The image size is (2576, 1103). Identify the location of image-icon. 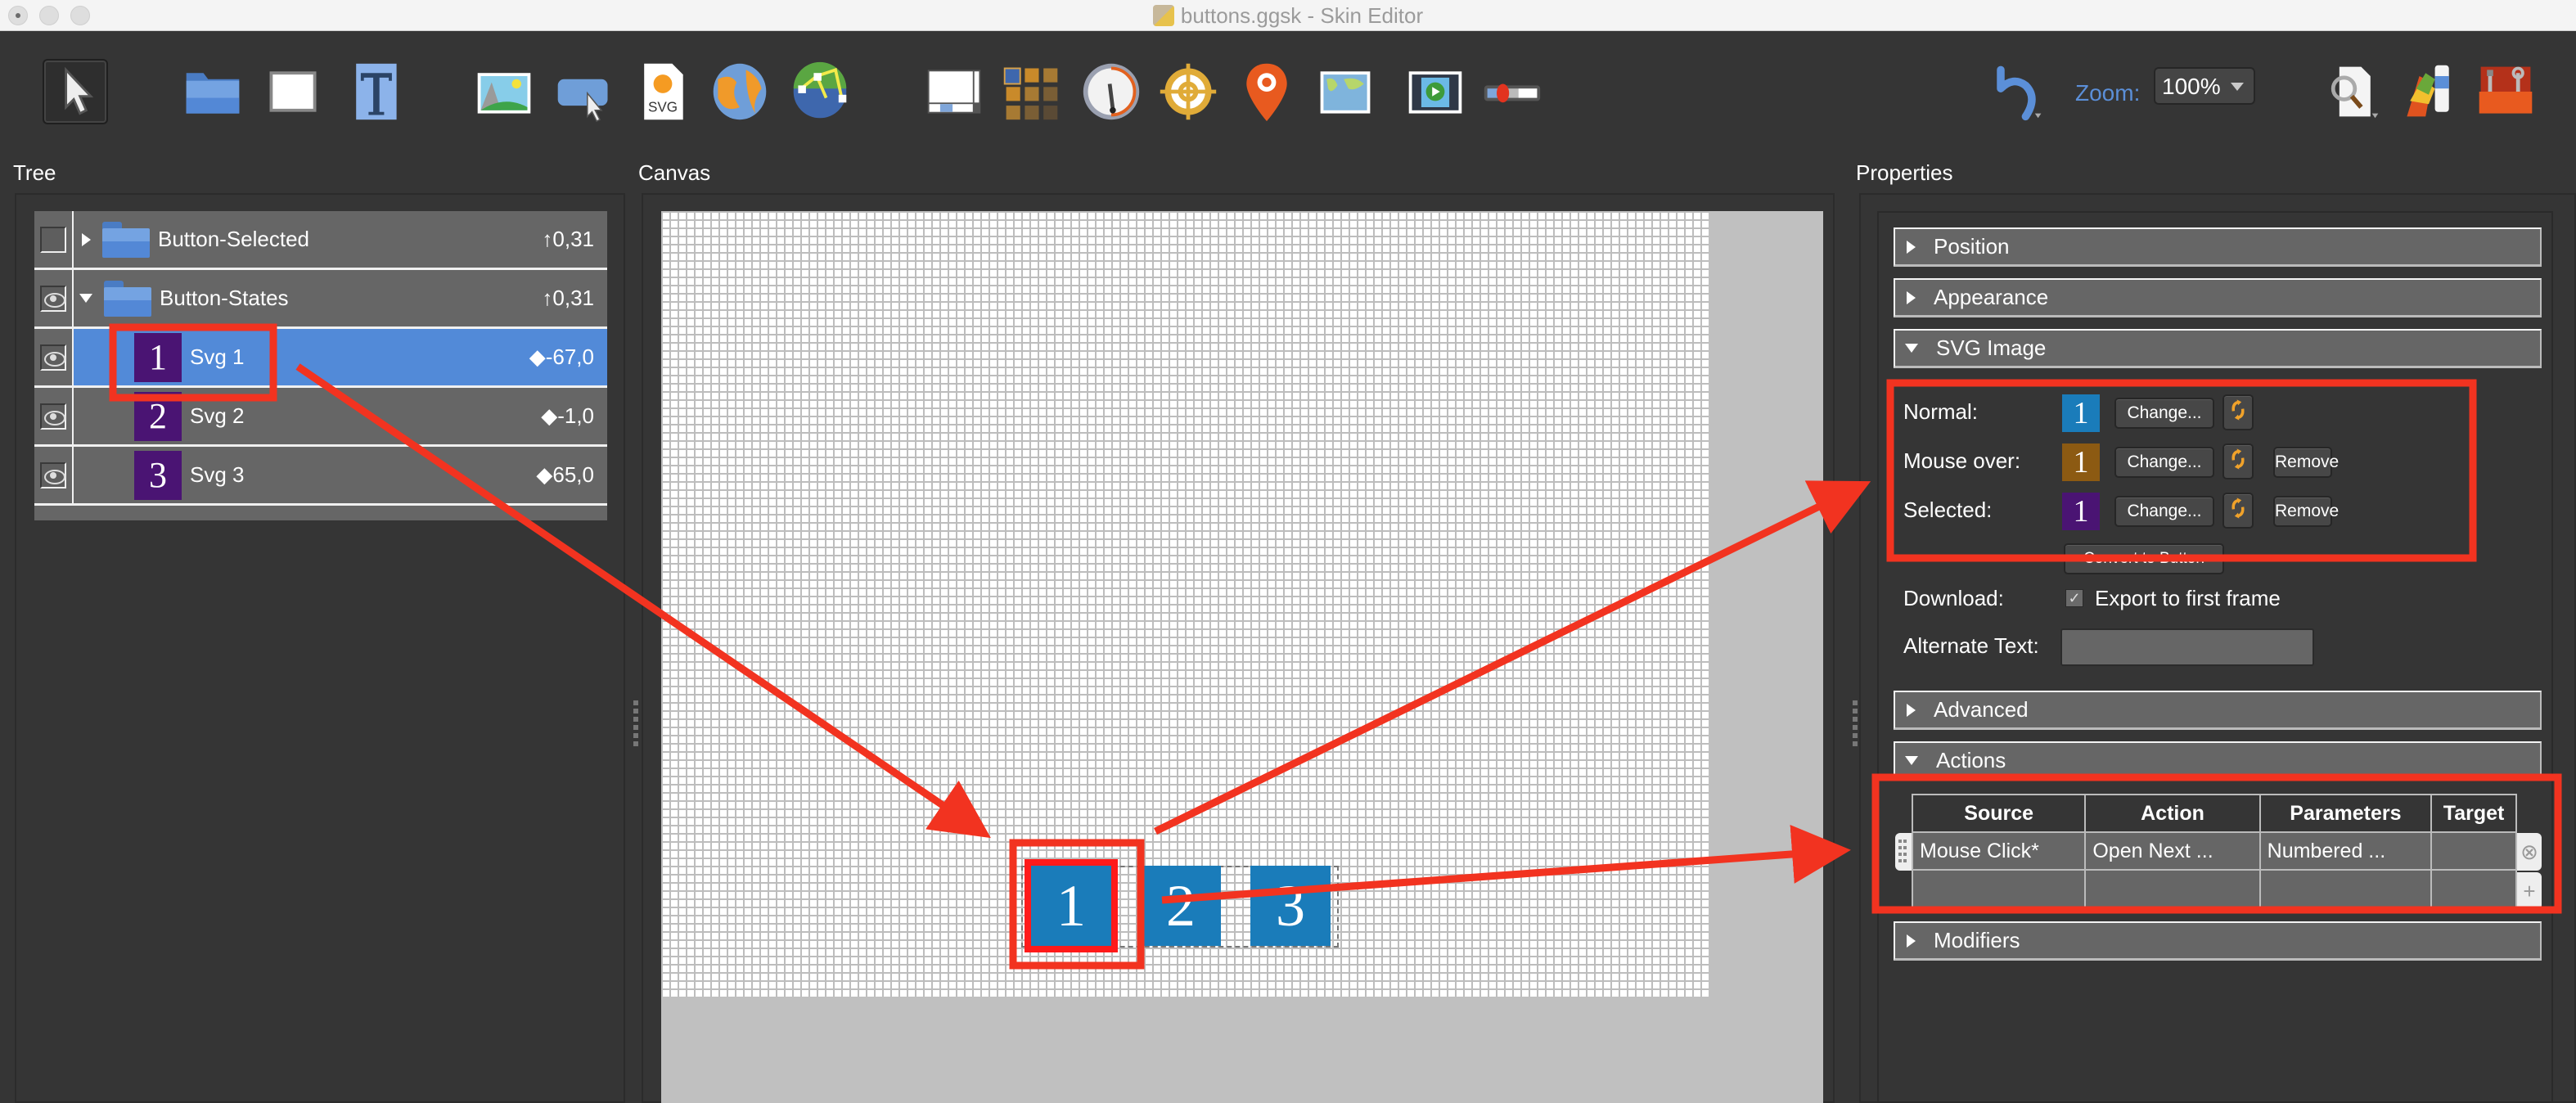
(504, 93).